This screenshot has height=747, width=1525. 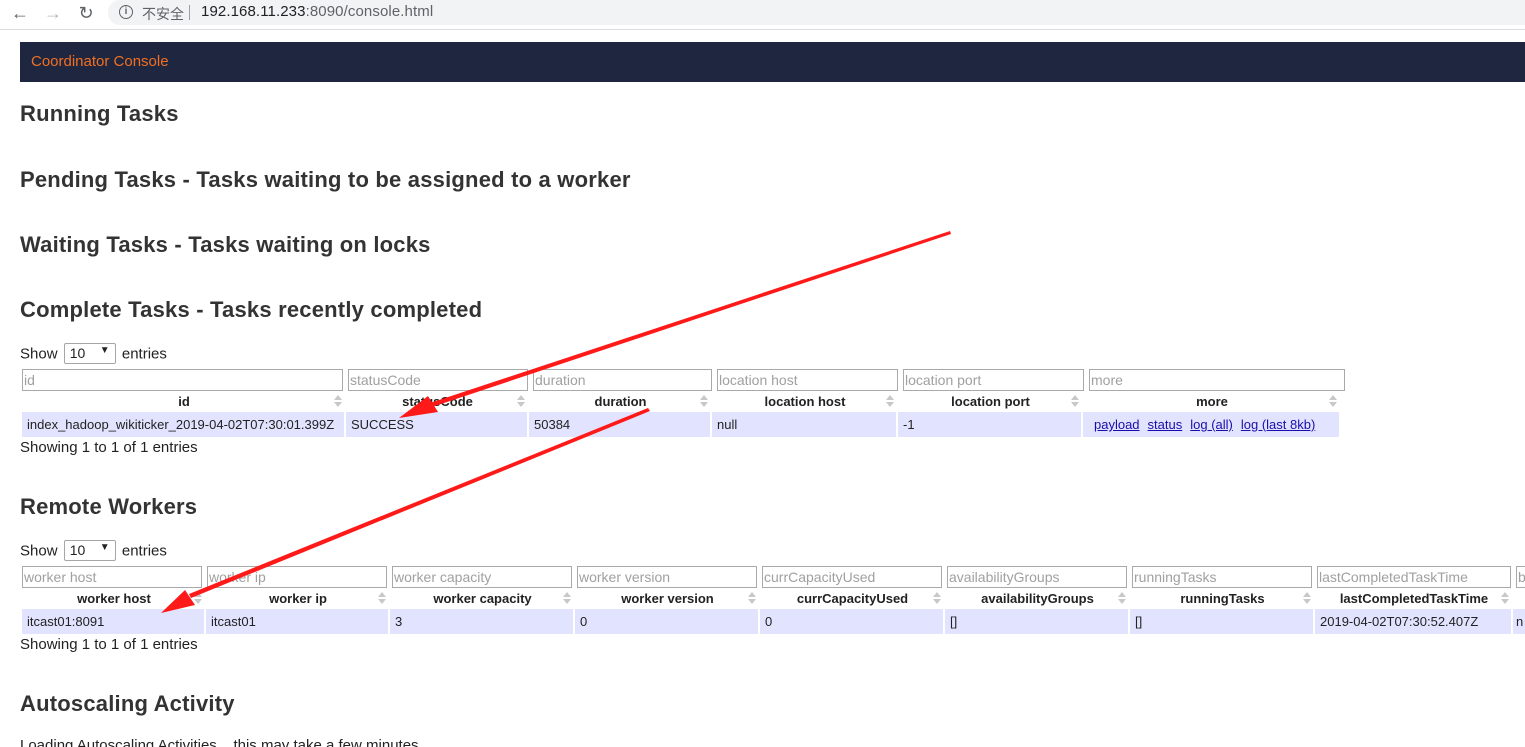 I want to click on workers-length-control: Show 10 ▼ entries, so click(x=93, y=551).